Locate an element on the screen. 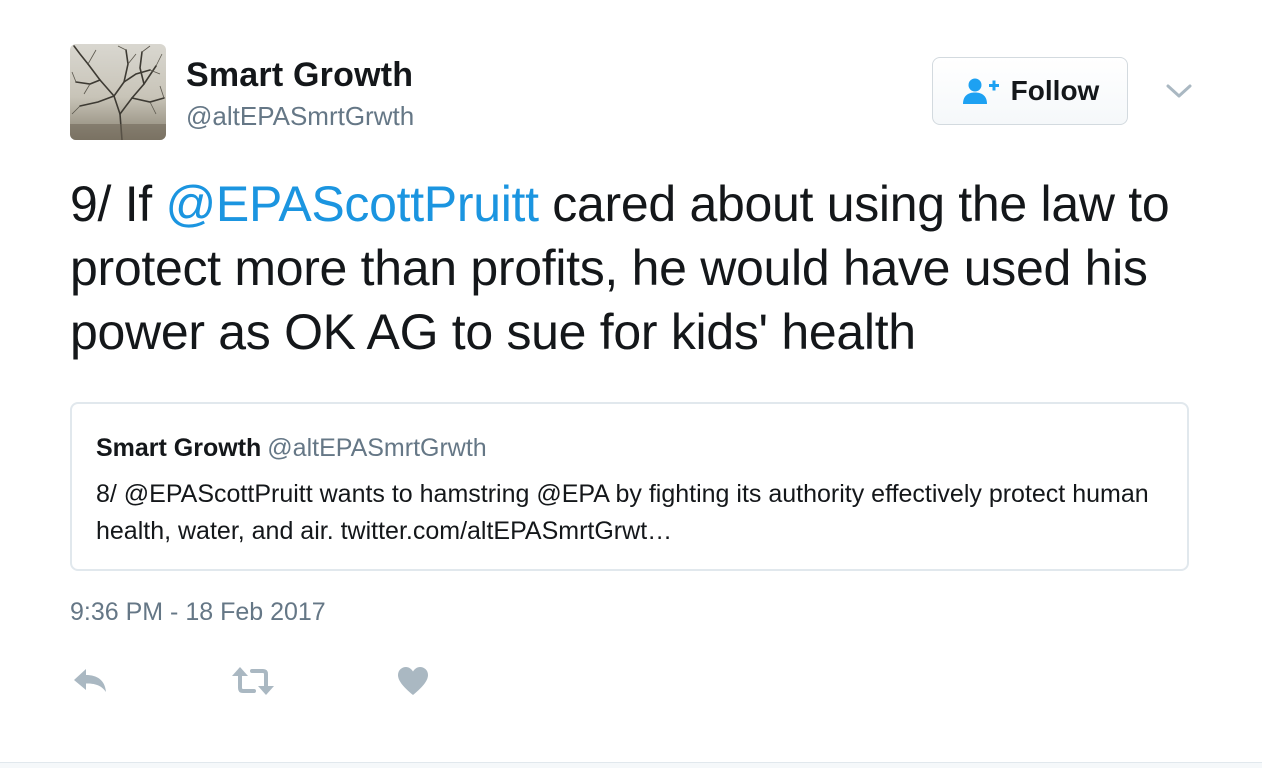  like-button is located at coordinates (416, 681).